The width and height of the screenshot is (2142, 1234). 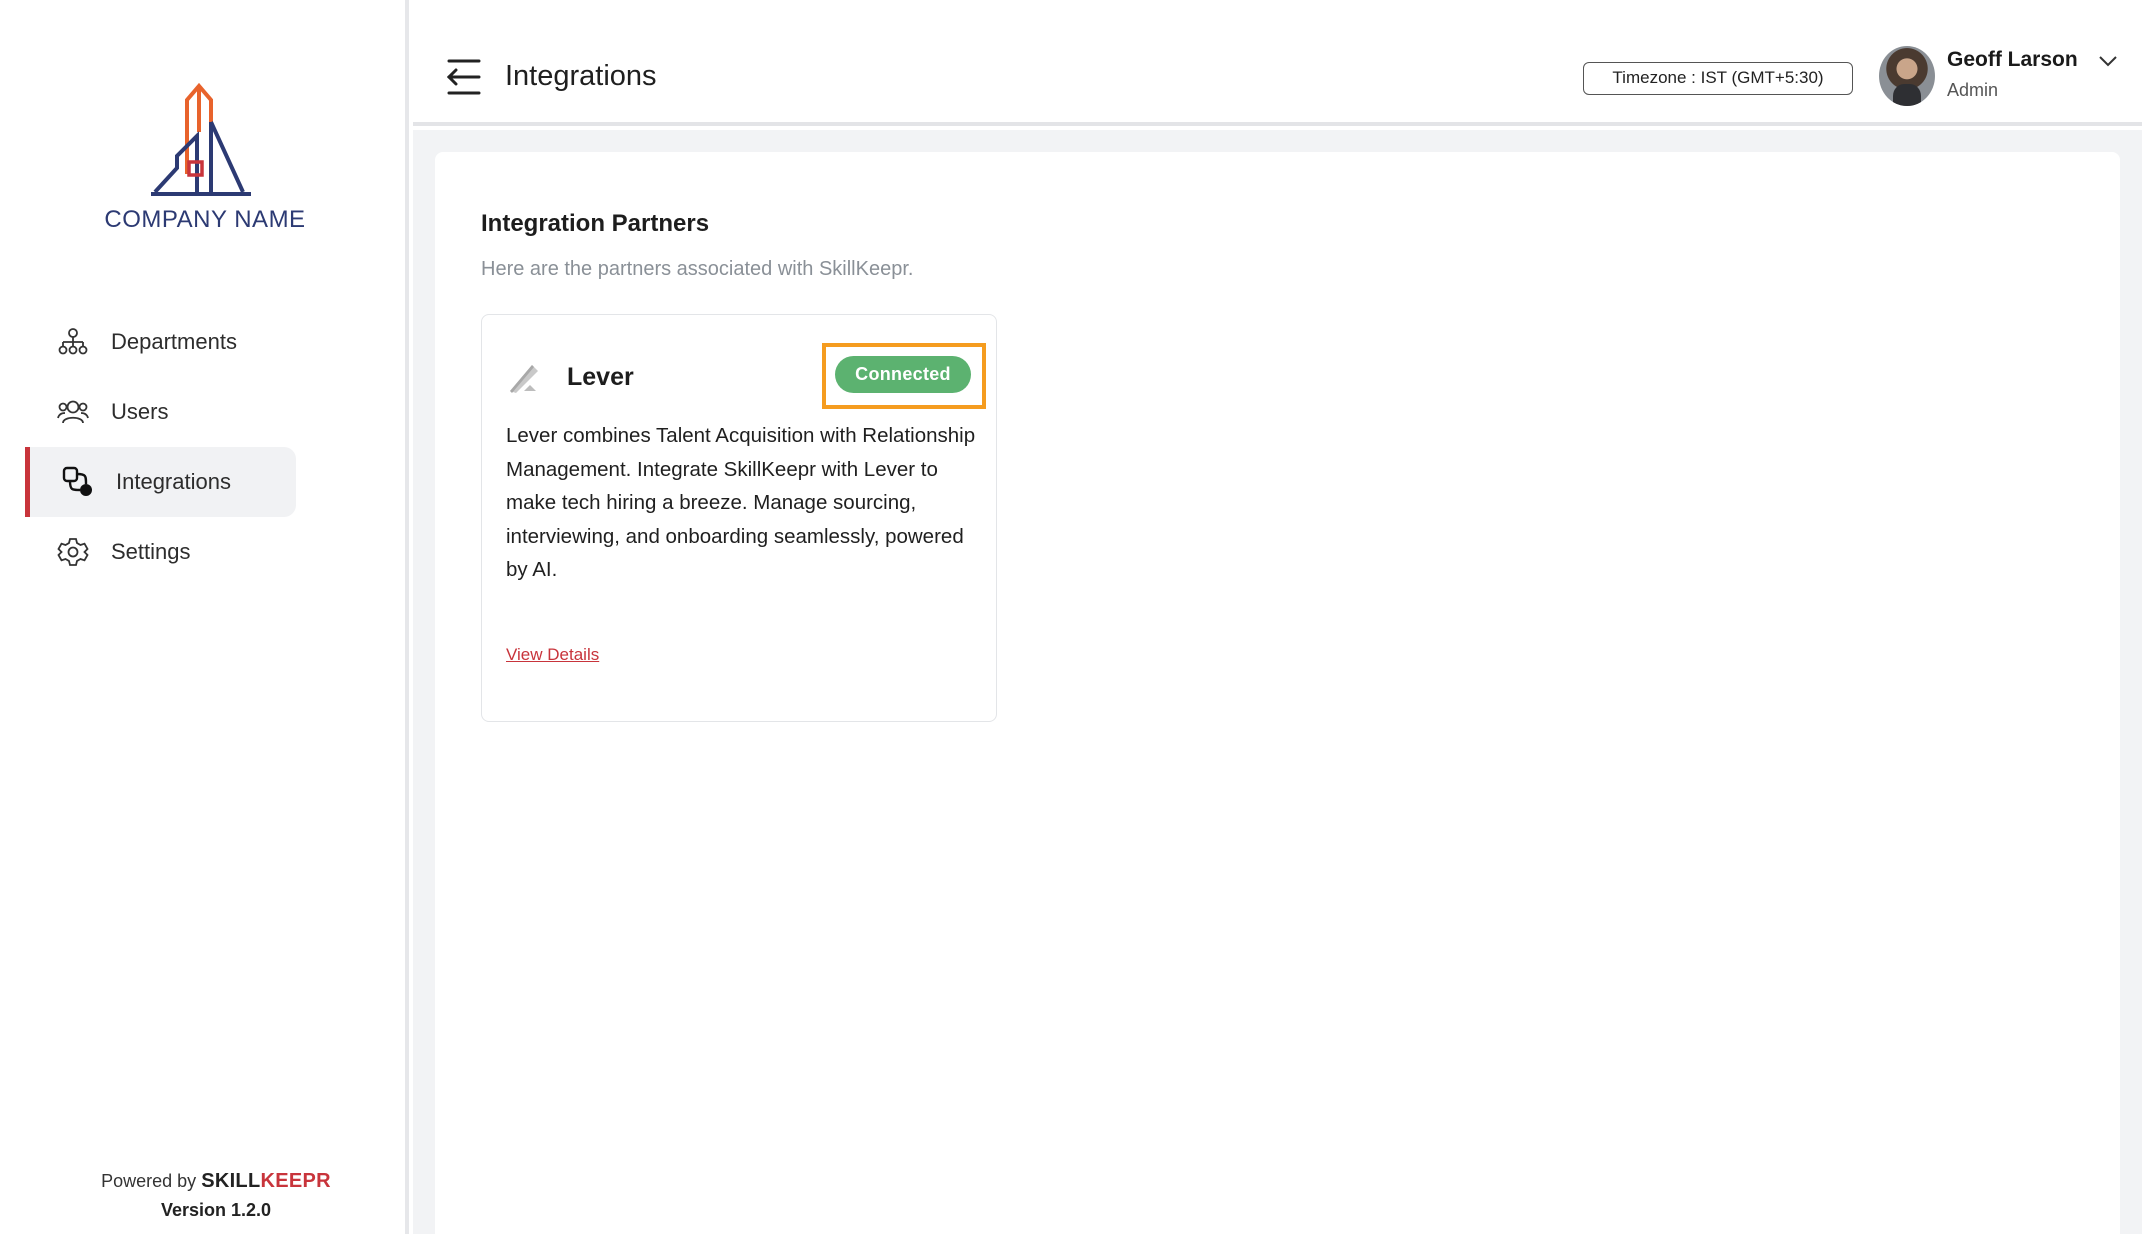 I want to click on user-name: Geoff Larson, so click(x=2012, y=59).